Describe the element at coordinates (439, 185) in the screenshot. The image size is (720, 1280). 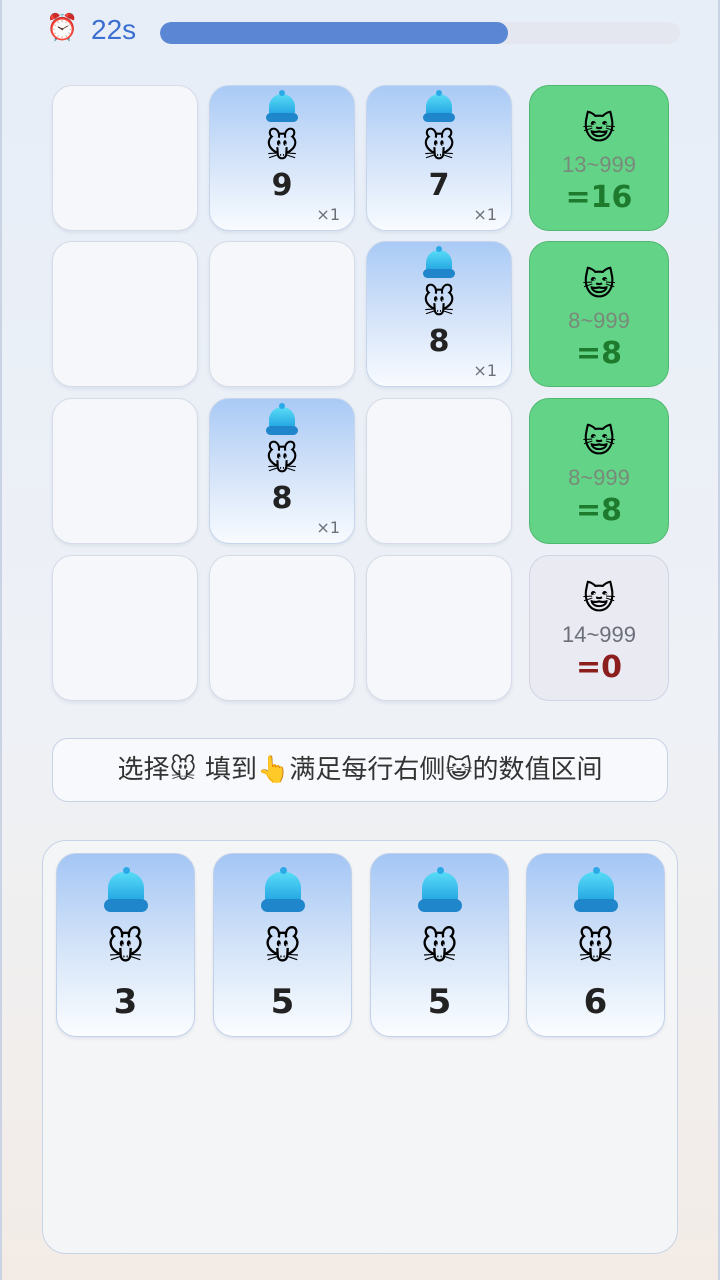
I see `cell-value: 7` at that location.